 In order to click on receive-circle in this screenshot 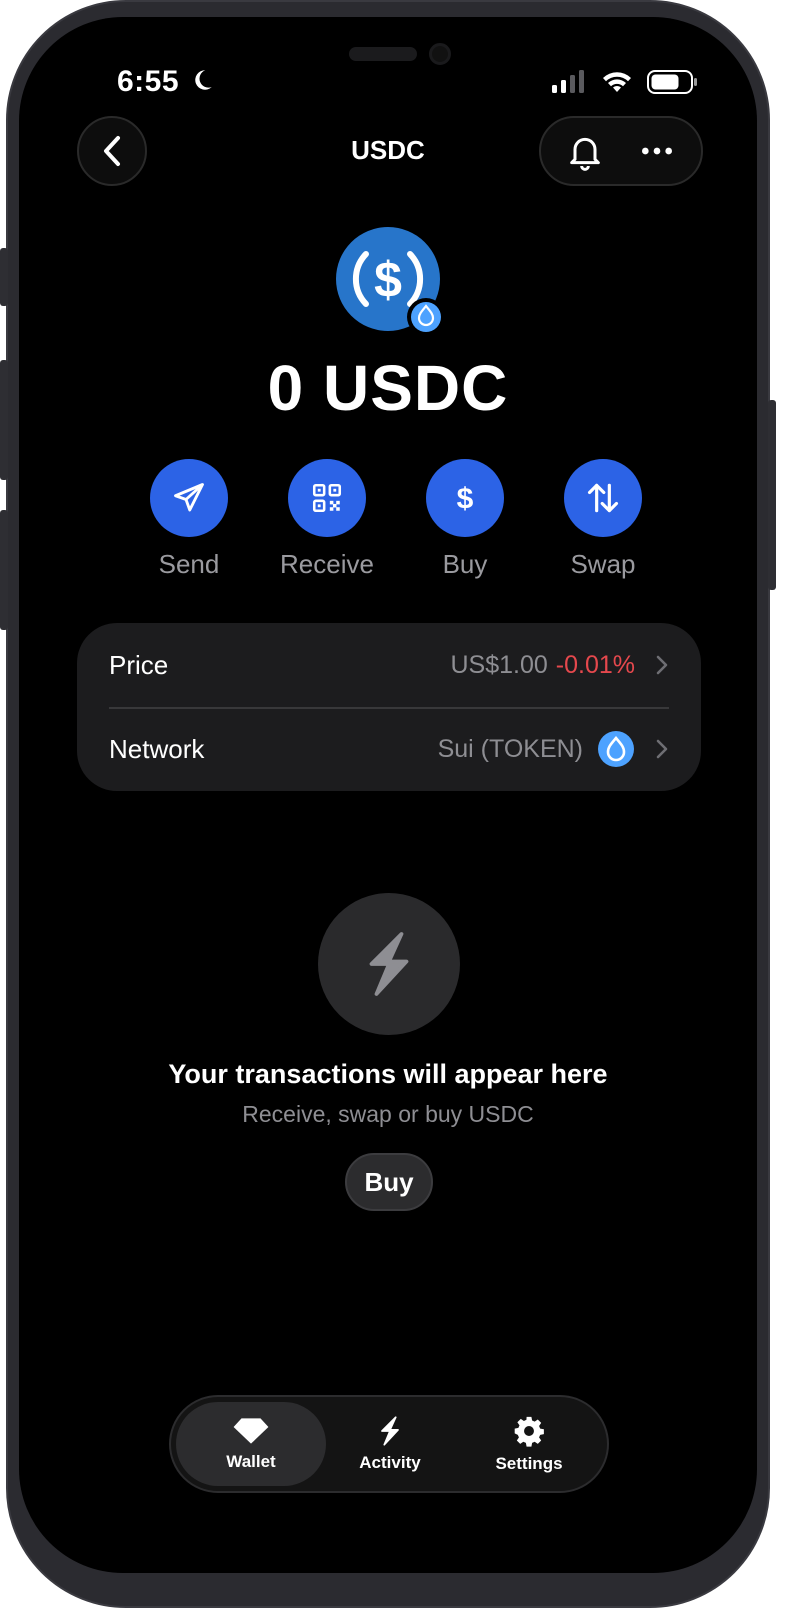, I will do `click(327, 498)`.